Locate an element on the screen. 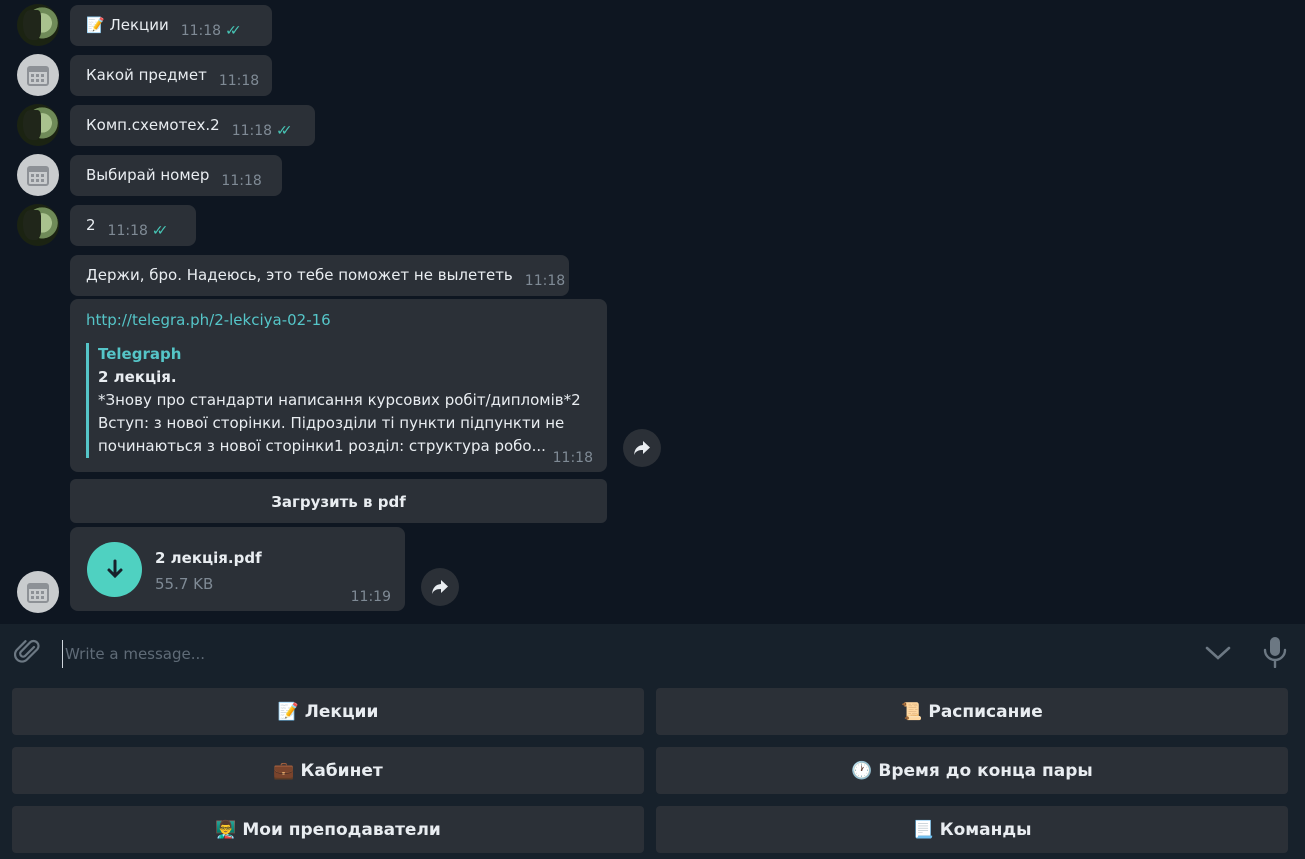  file-message: 2 лекція.pdf 55.7 KB 11:19 is located at coordinates (237, 569).